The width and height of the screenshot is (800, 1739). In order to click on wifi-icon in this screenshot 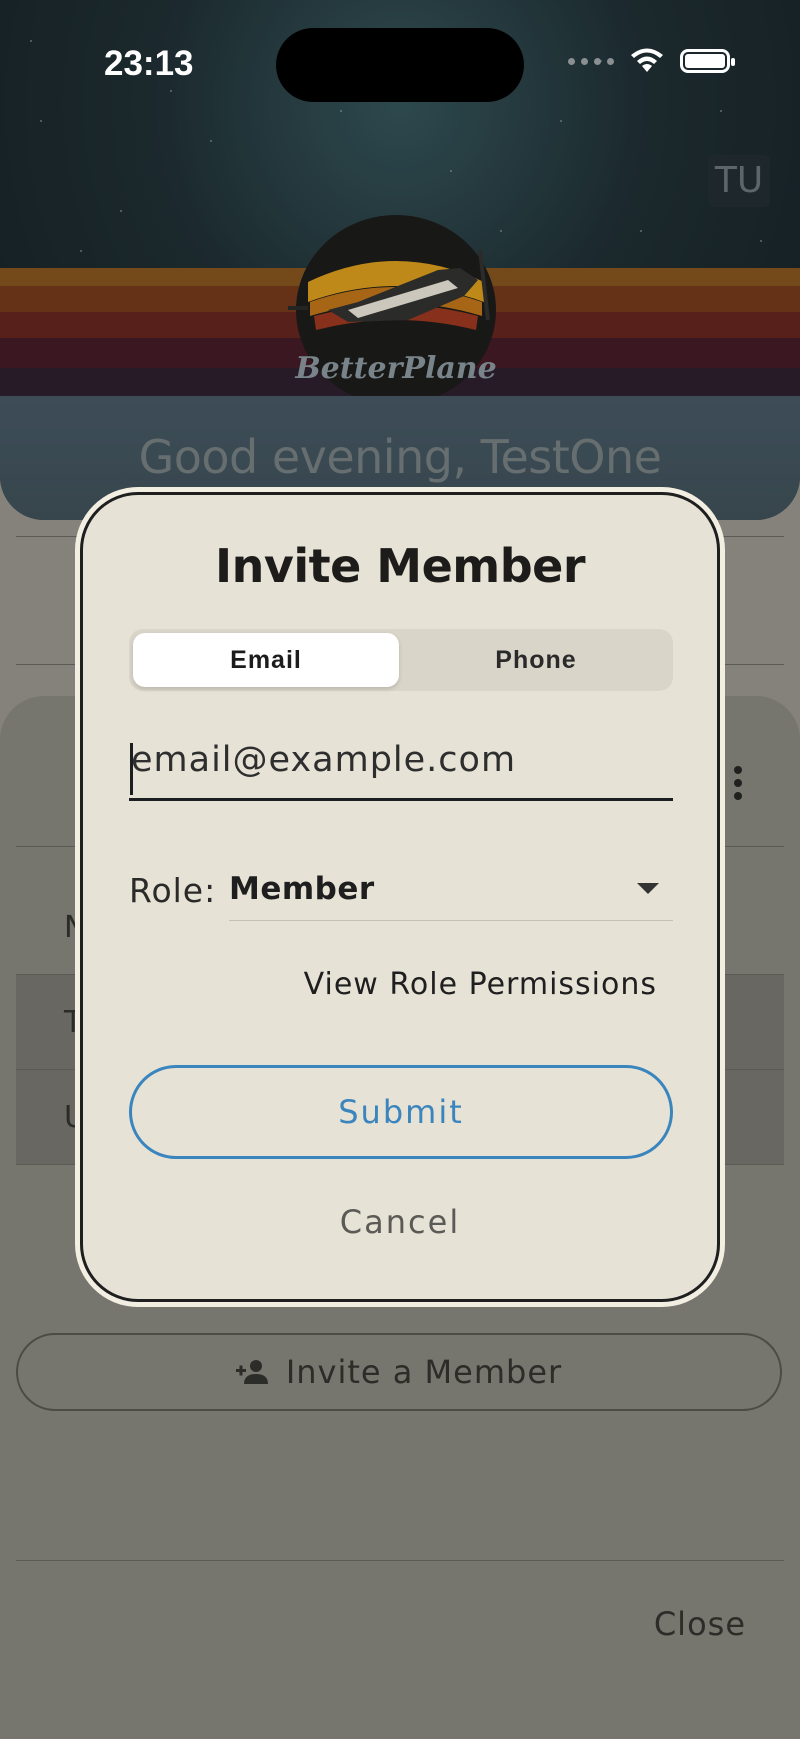, I will do `click(647, 60)`.